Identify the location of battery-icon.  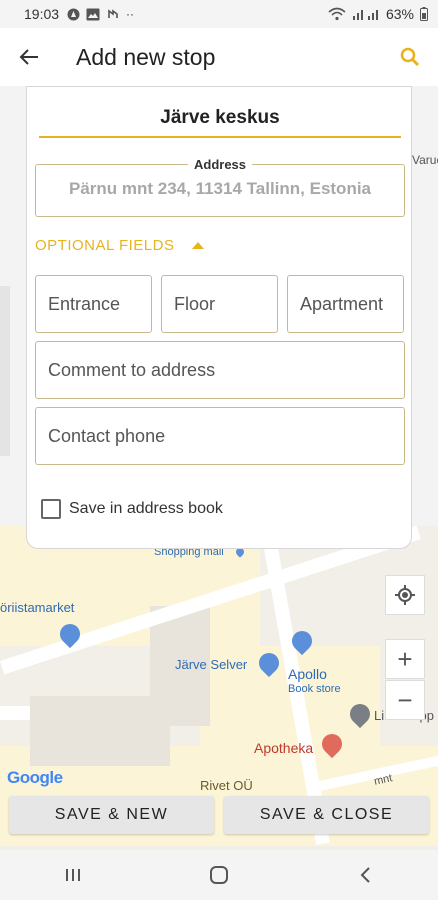
(424, 14).